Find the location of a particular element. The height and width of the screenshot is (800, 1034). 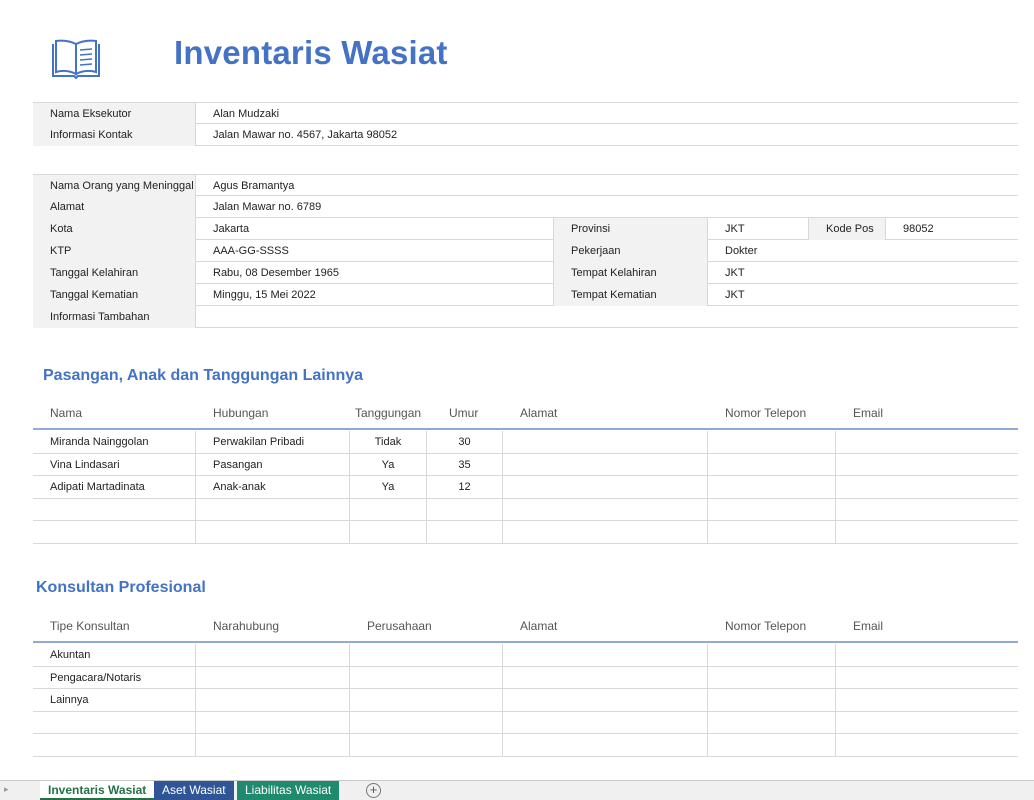

table-row: Lainnya is located at coordinates (525, 700).